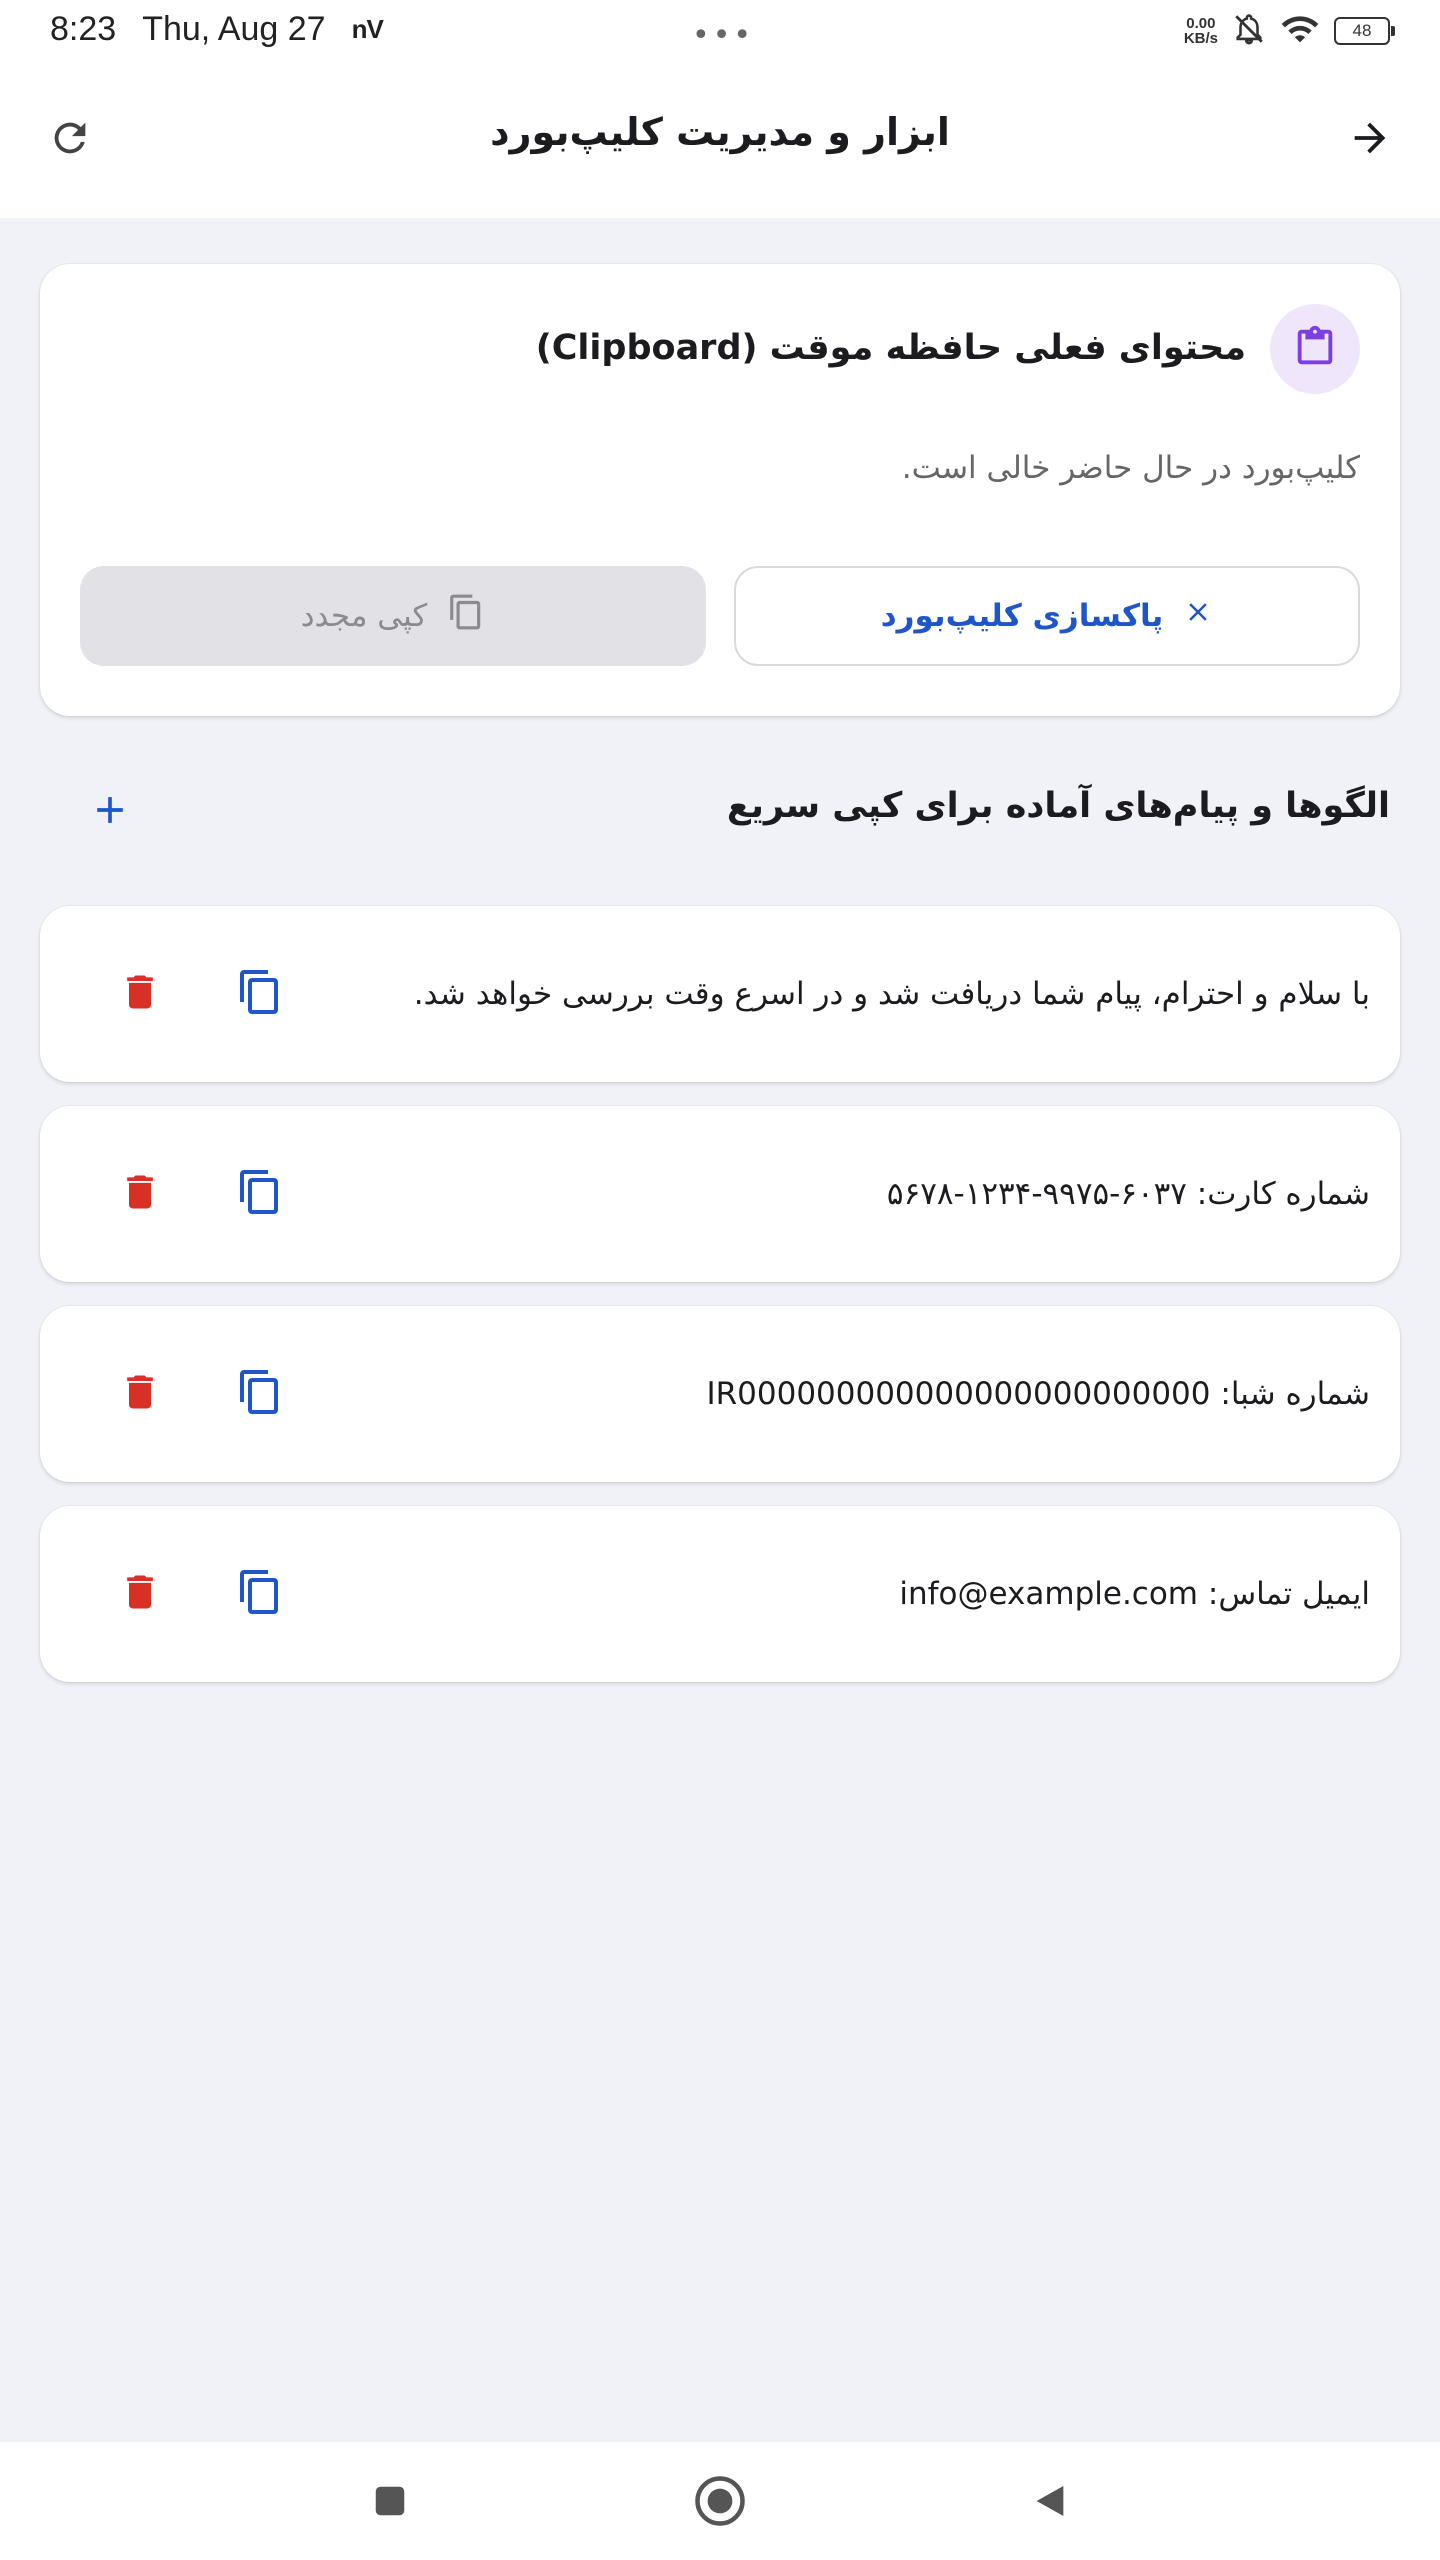 Image resolution: width=1440 pixels, height=2560 pixels. I want to click on status-right: 0.00 KB/s 48, so click(1289, 31).